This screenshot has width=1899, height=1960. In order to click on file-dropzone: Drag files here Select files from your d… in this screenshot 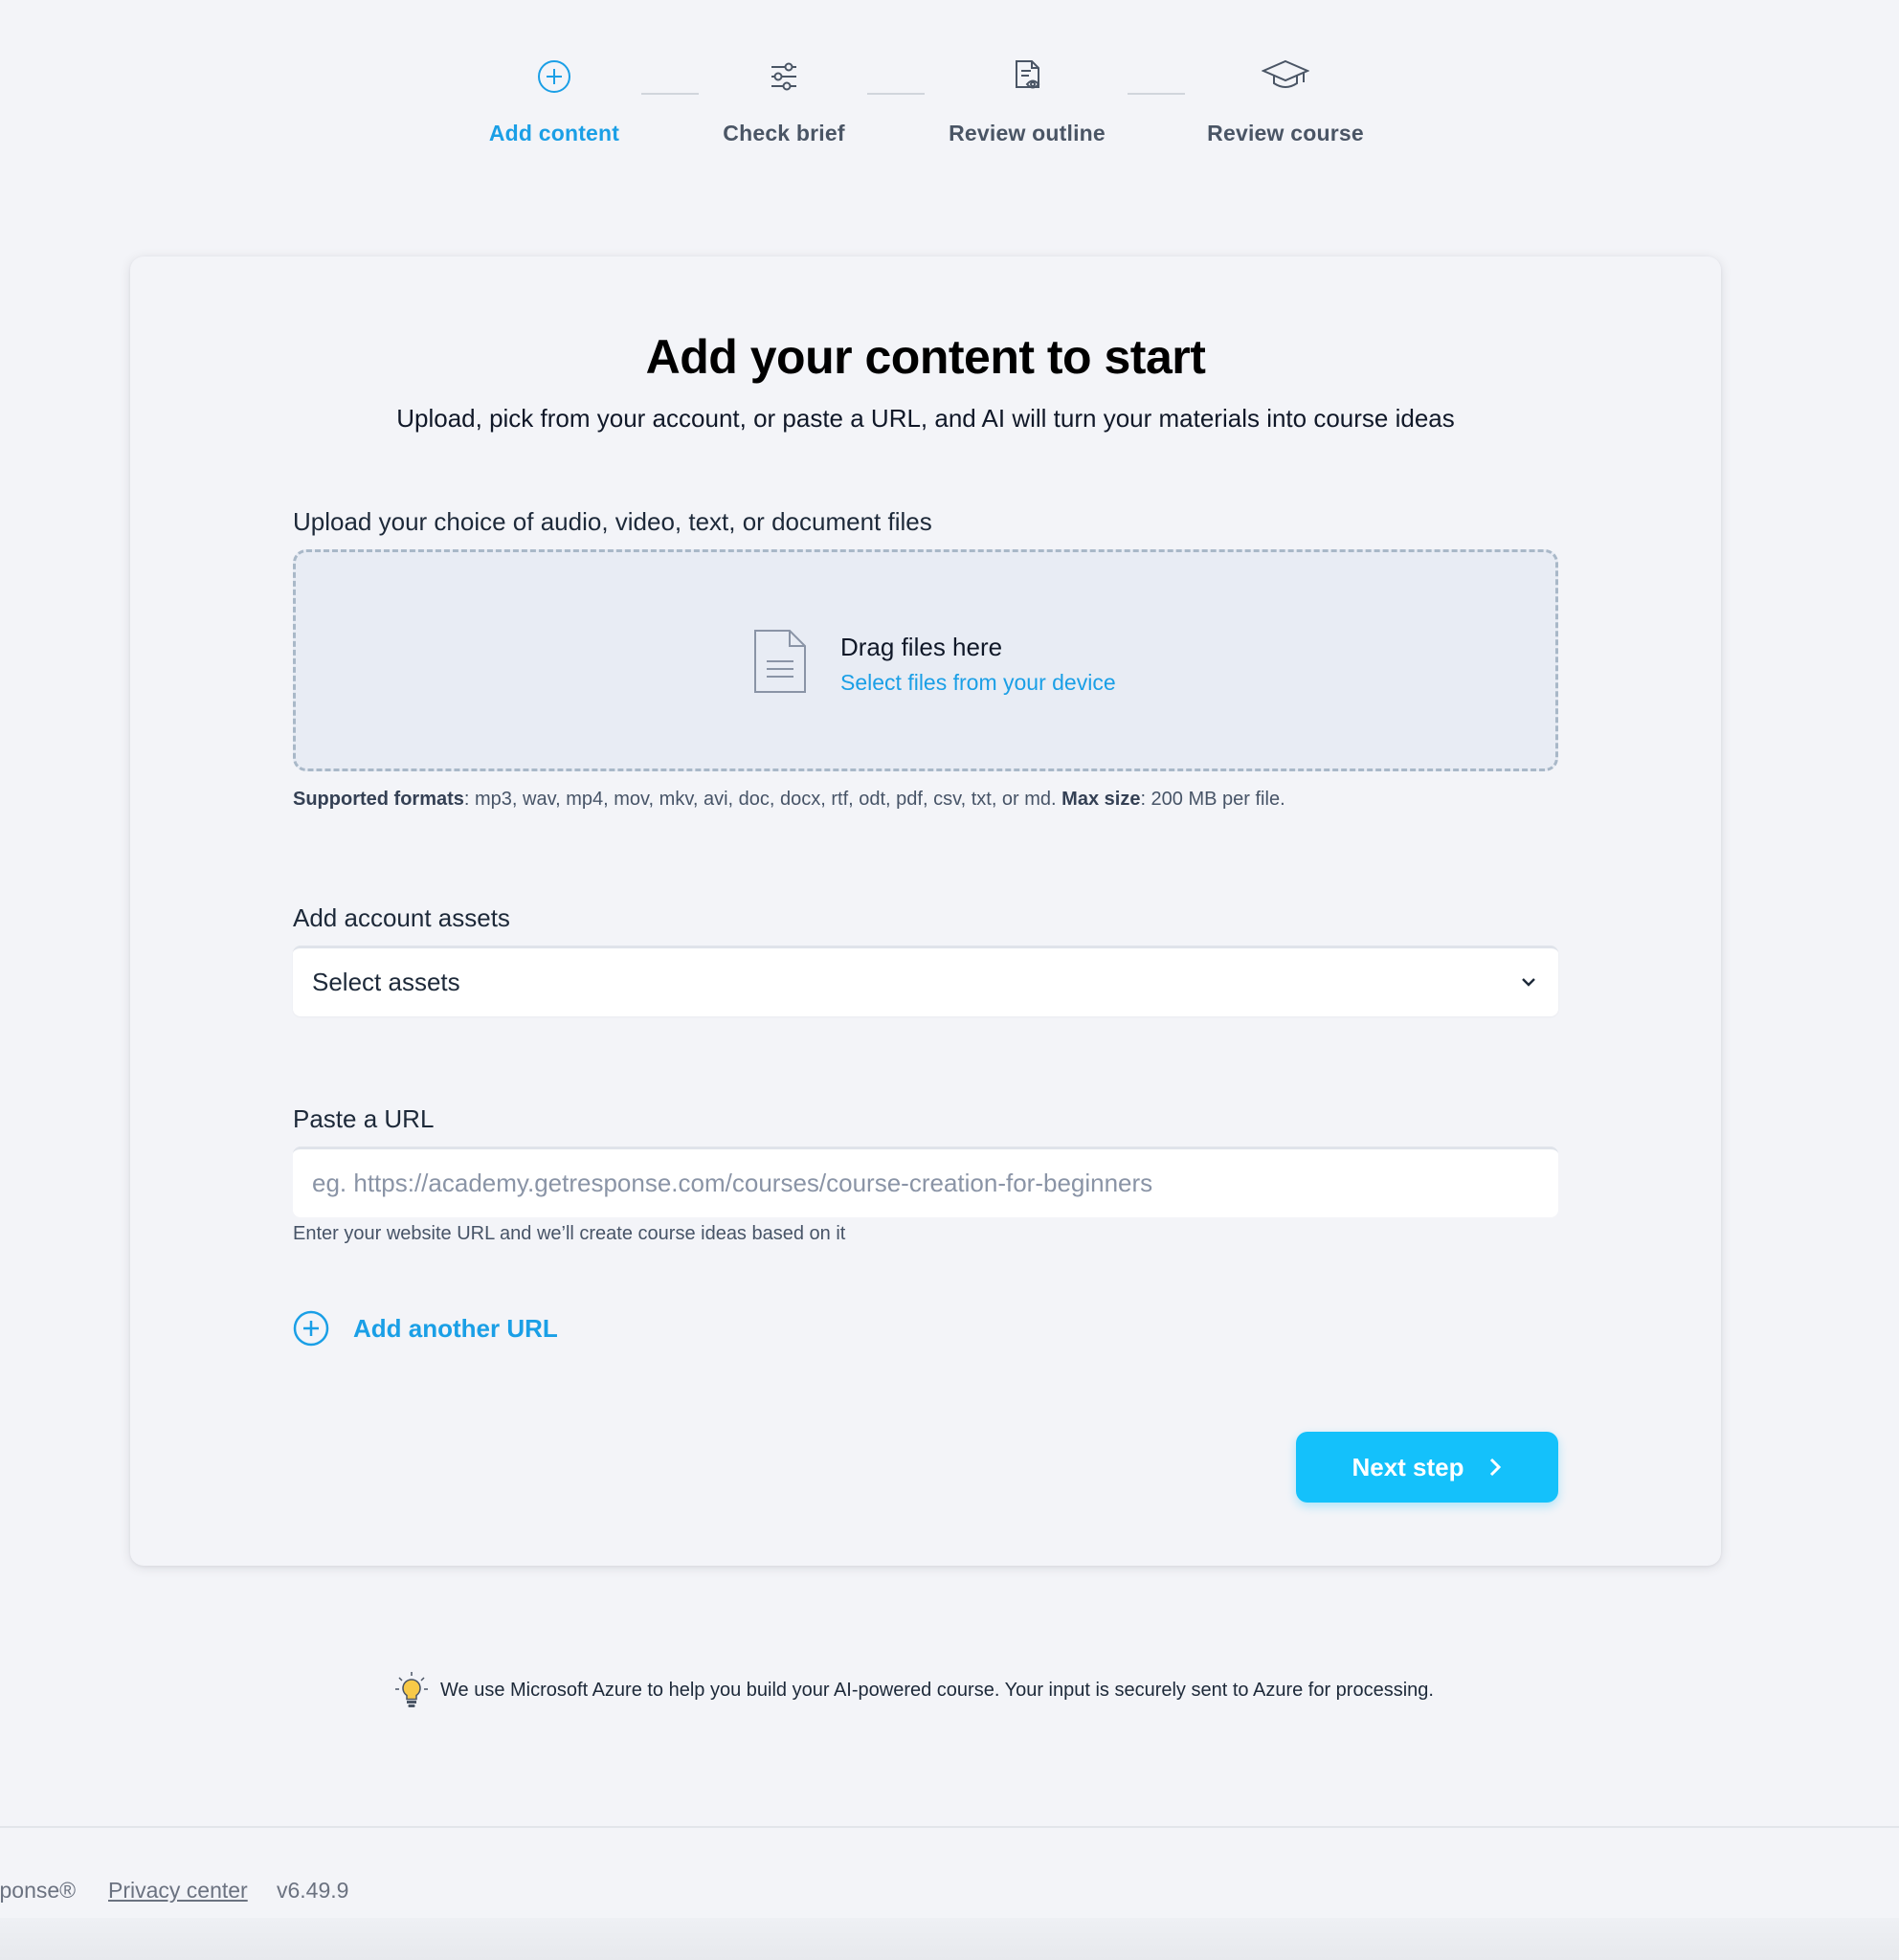, I will do `click(926, 660)`.